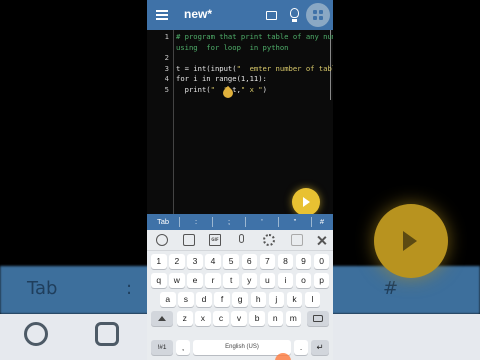 This screenshot has width=480, height=360. What do you see at coordinates (318, 15) in the screenshot?
I see `apps-grid-button` at bounding box center [318, 15].